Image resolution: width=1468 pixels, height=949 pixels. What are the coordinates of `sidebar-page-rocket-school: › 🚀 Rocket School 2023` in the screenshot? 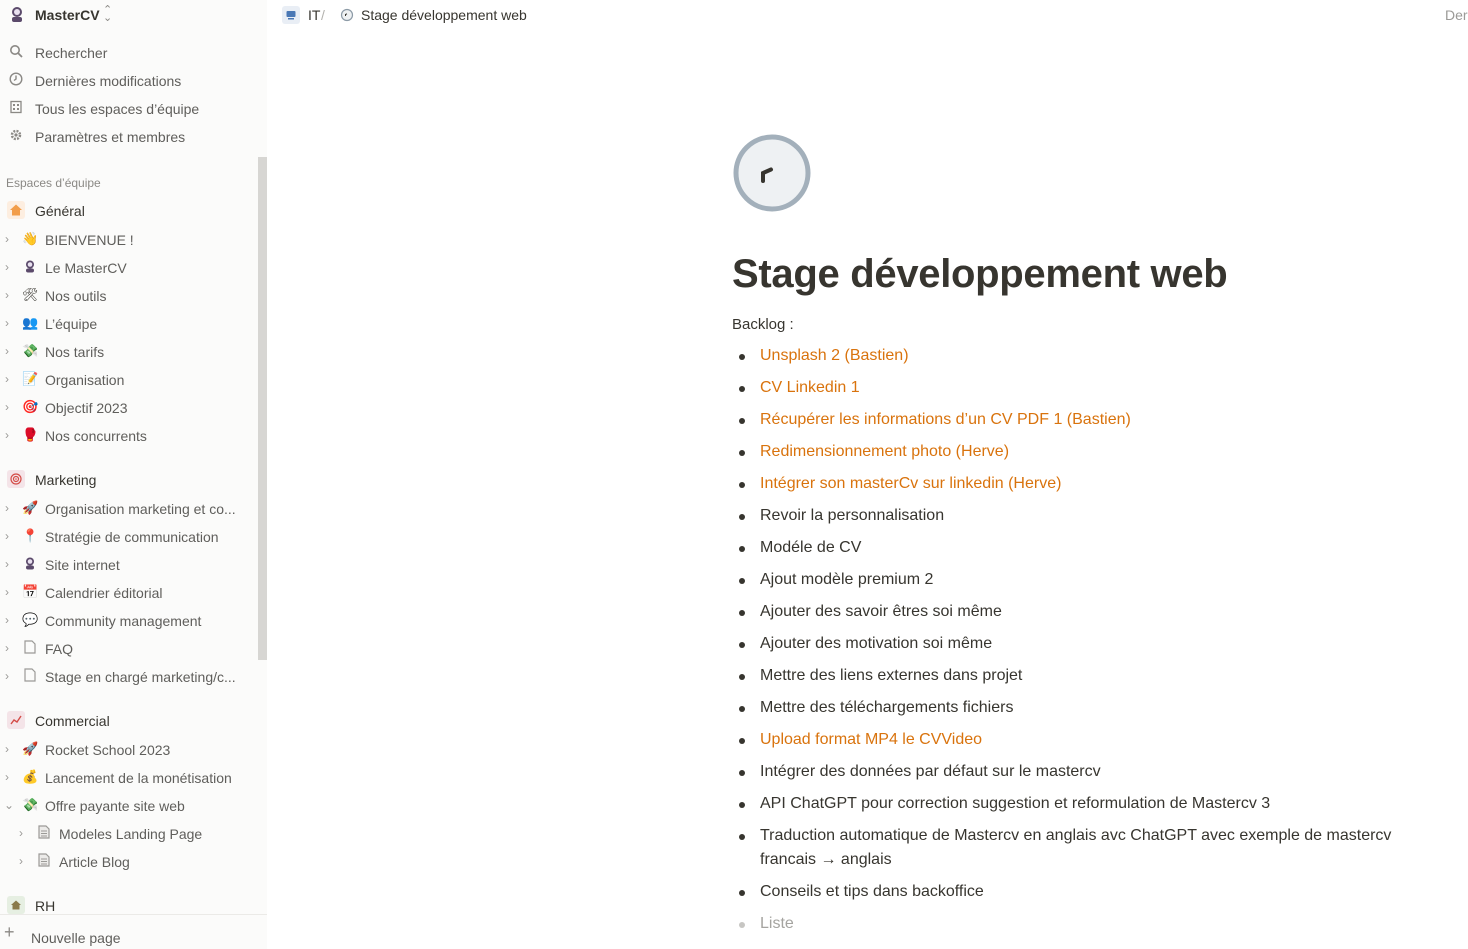 It's located at (129, 749).